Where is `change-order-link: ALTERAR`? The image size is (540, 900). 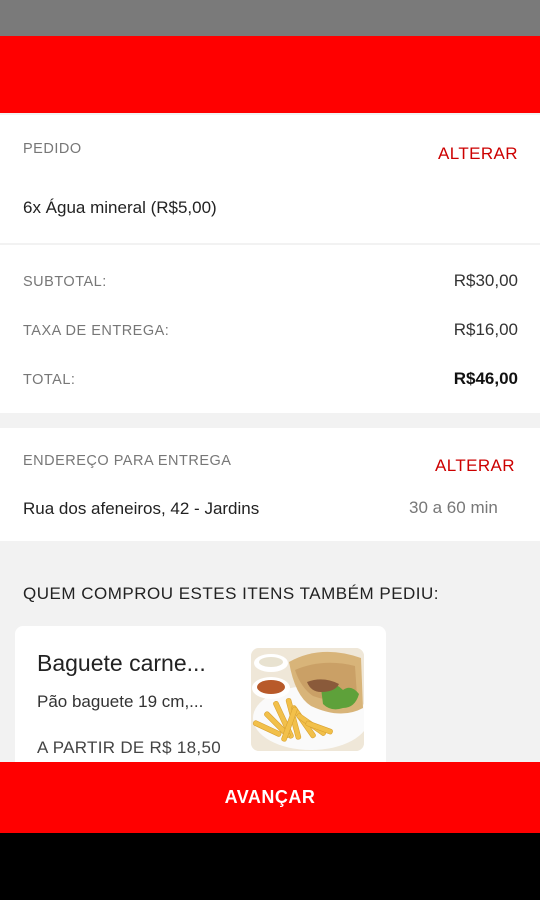 change-order-link: ALTERAR is located at coordinates (478, 154).